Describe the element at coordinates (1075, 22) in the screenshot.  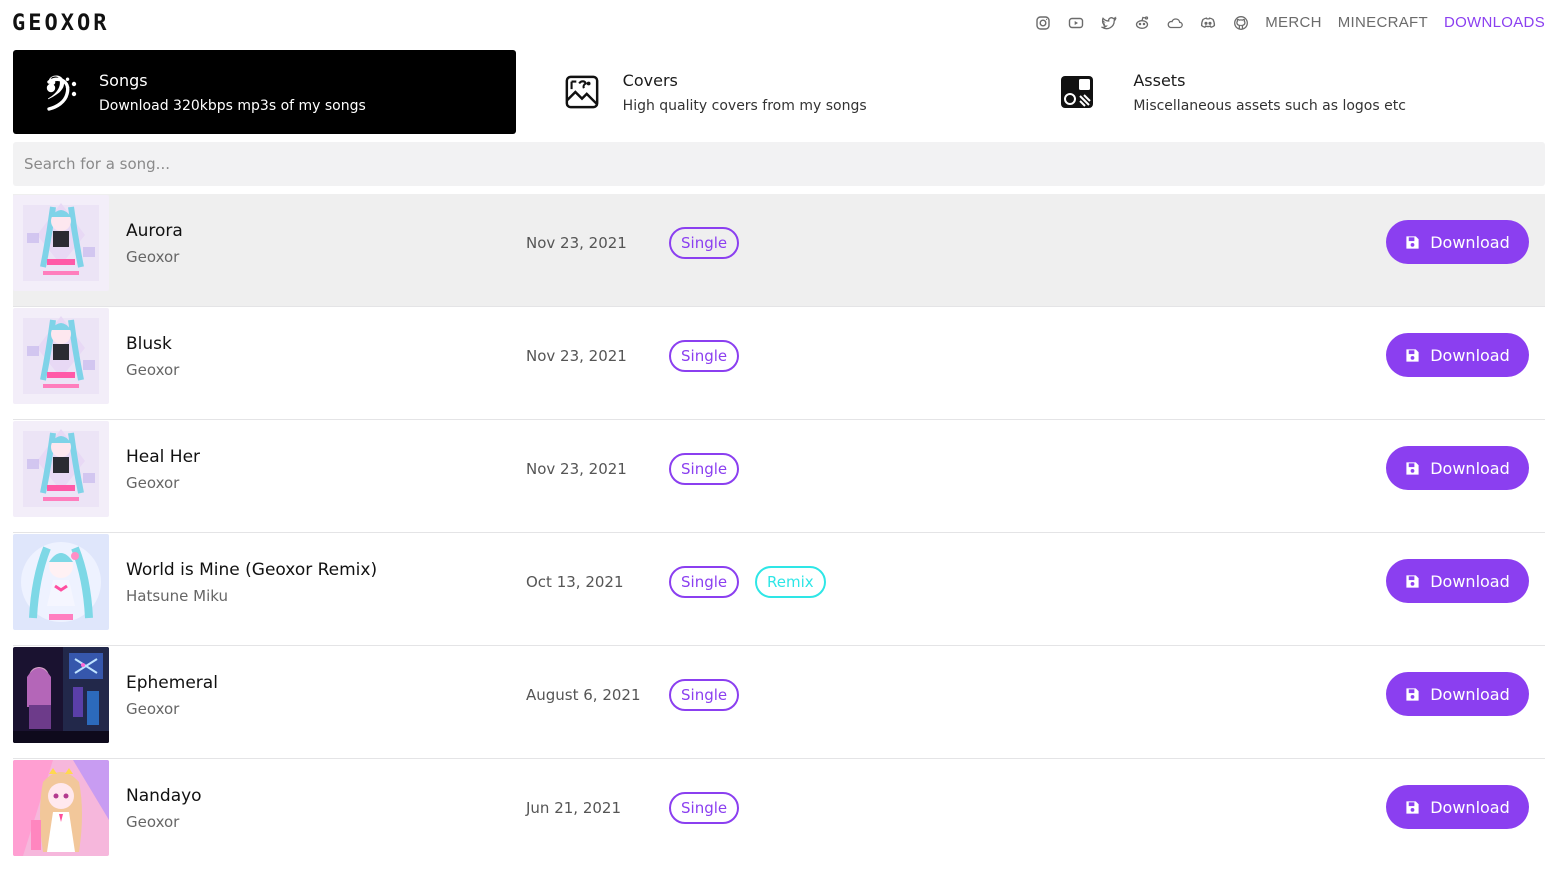
I see `youtube-icon` at that location.